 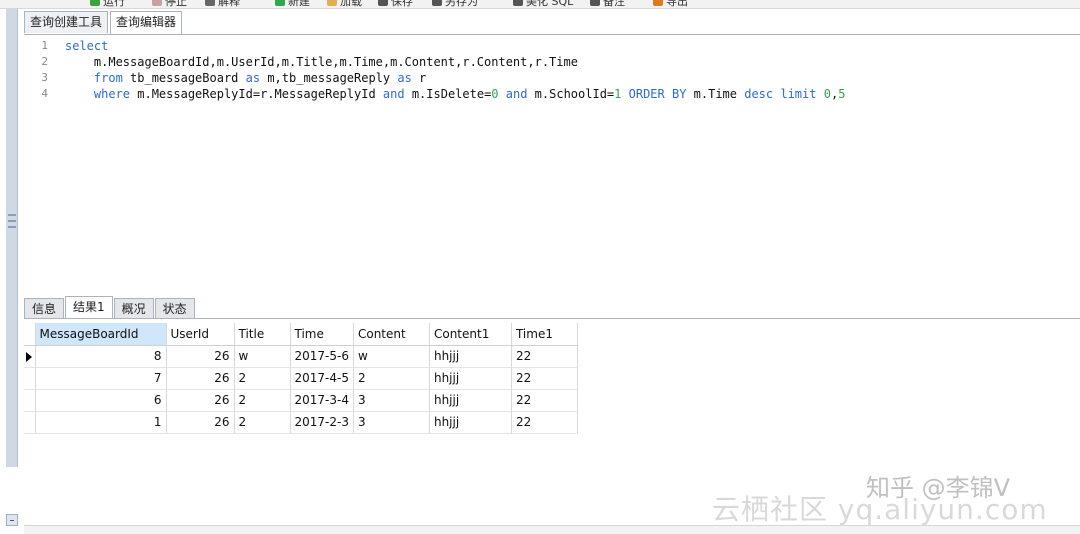 I want to click on collapse-icon, so click(x=12, y=520).